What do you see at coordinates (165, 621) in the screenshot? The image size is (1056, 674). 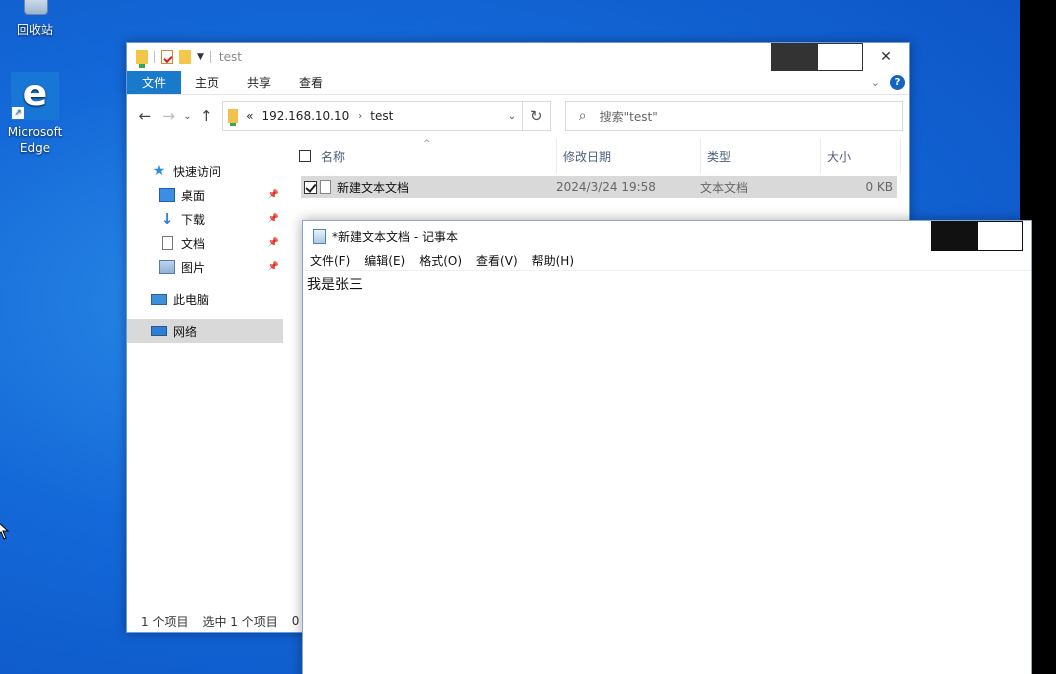 I see `status-item-count: 1 个项目` at bounding box center [165, 621].